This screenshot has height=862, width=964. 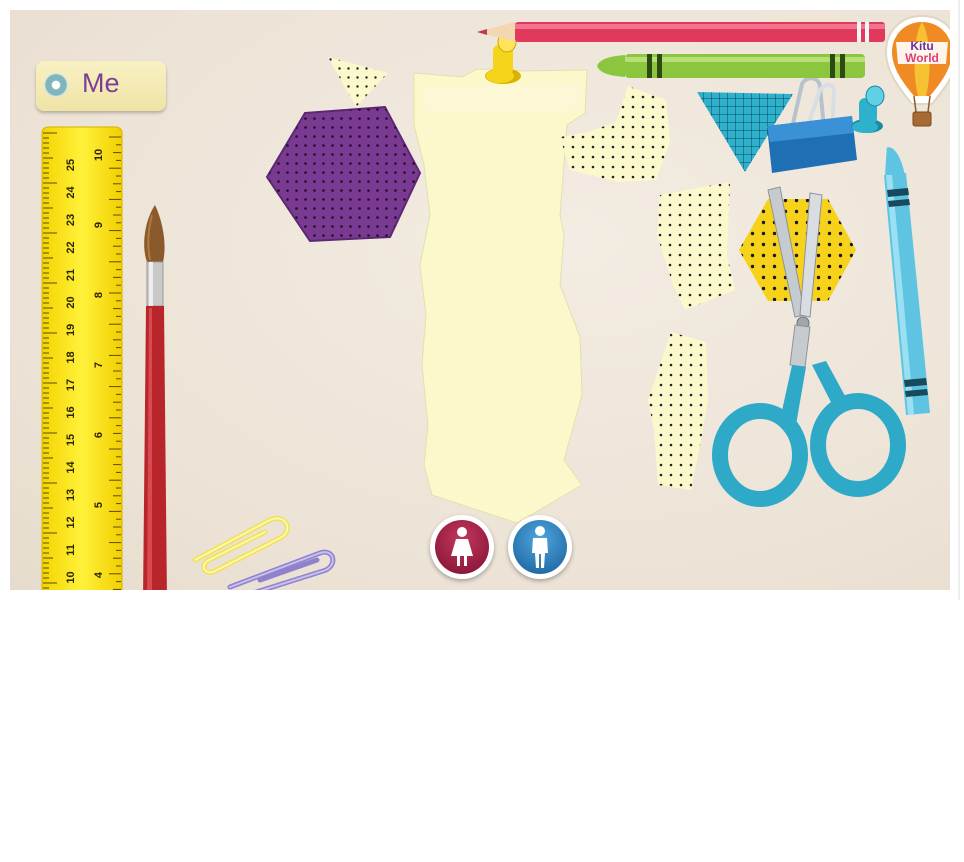 What do you see at coordinates (71, 385) in the screenshot?
I see `ruler-cm-label: 17` at bounding box center [71, 385].